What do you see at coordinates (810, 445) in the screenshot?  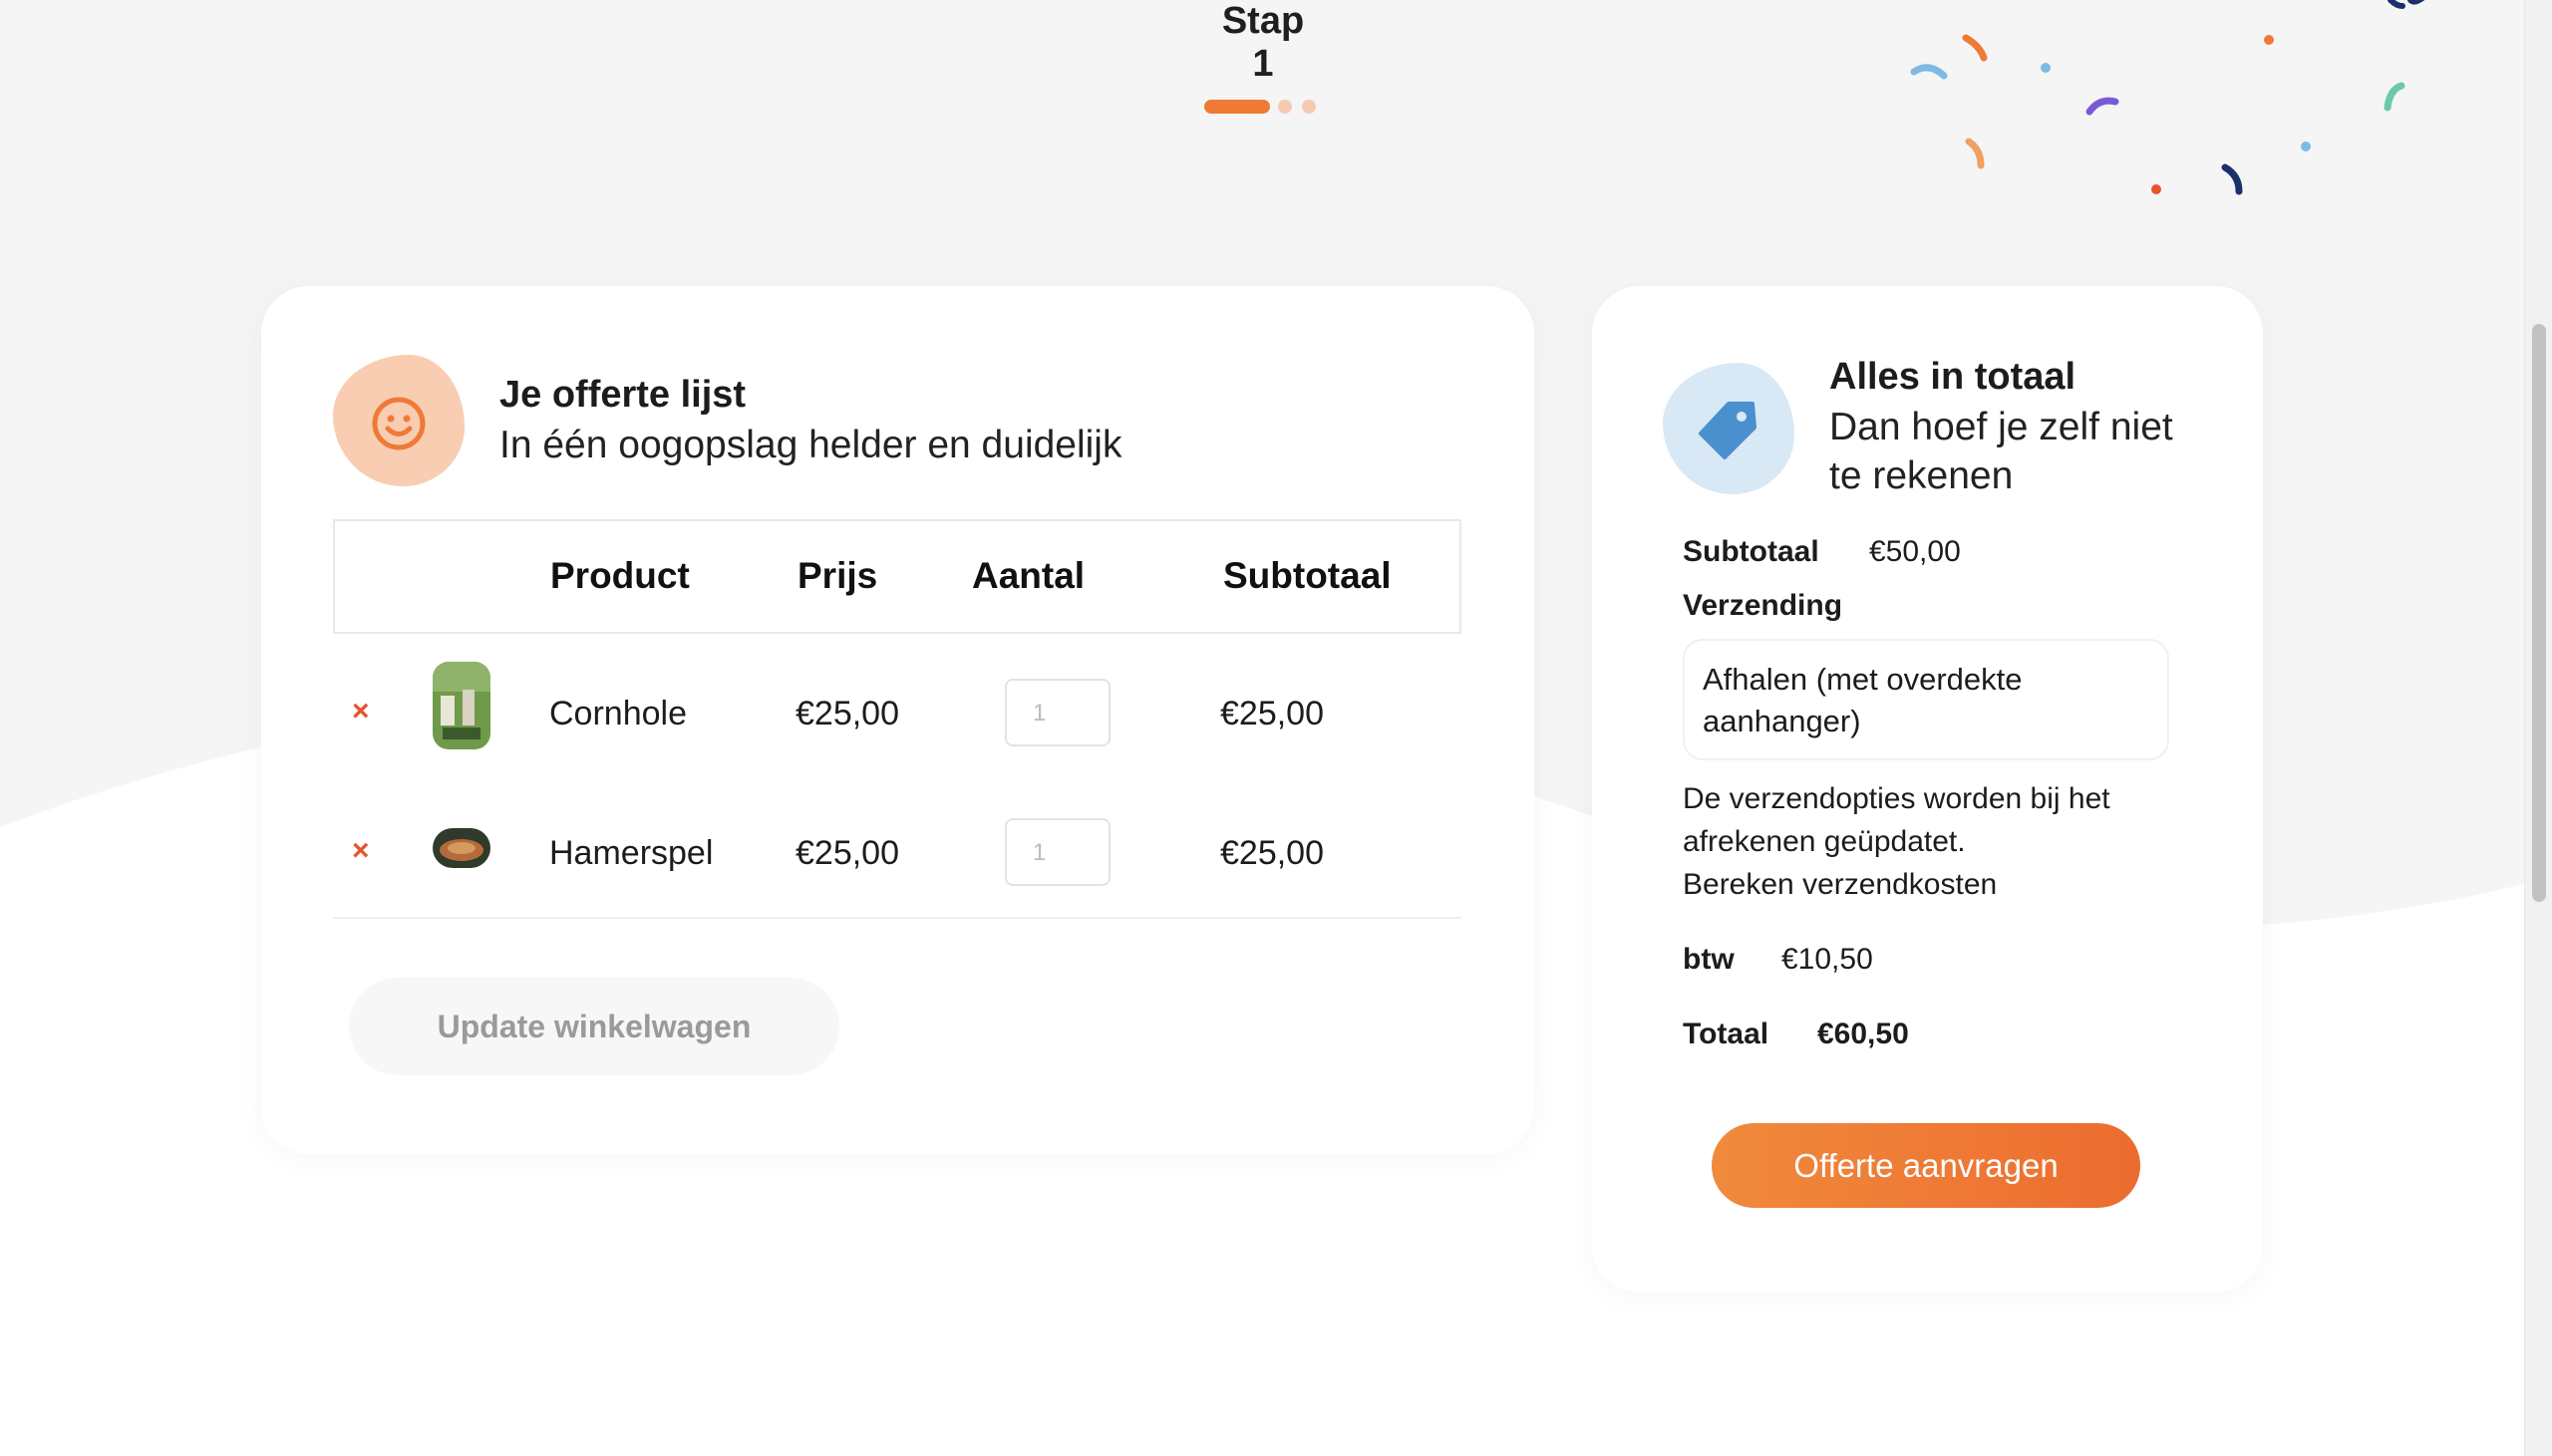 I see `quote-subtitle: In één oogopslag helder en duidelijk` at bounding box center [810, 445].